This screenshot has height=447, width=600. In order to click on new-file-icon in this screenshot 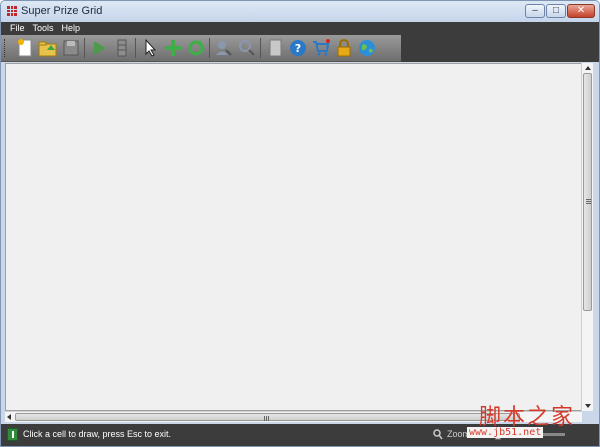, I will do `click(24, 48)`.